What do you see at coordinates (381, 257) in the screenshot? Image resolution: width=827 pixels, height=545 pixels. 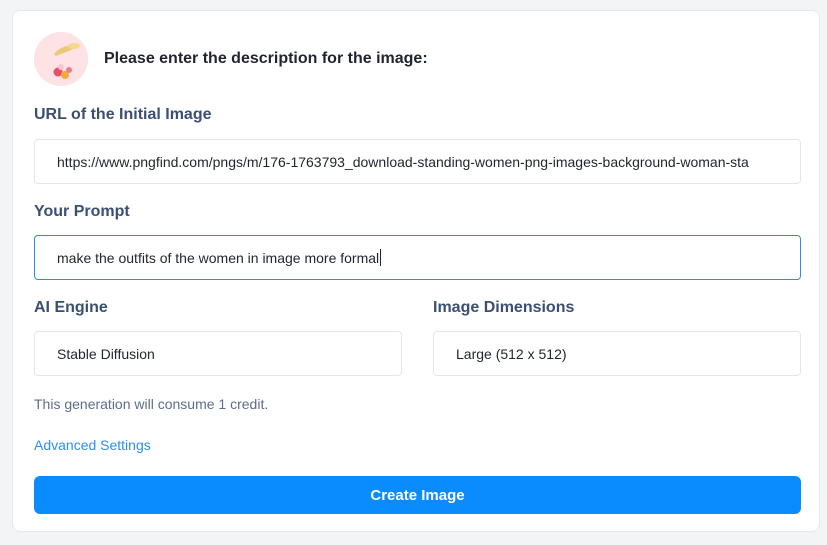 I see `text-caret` at bounding box center [381, 257].